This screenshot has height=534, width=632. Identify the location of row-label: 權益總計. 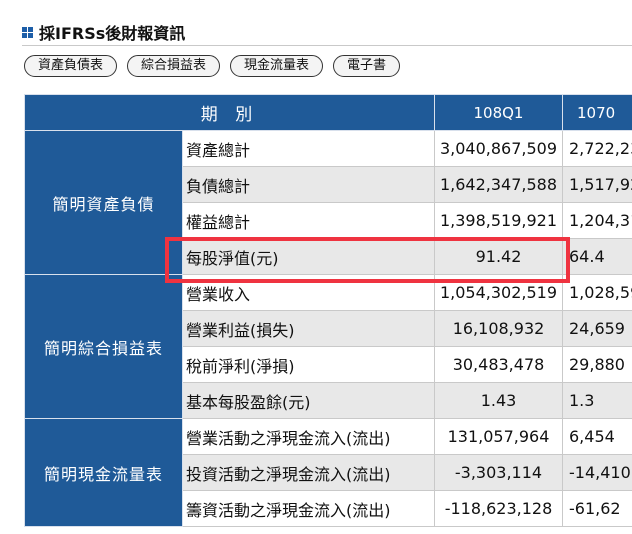
(308, 220).